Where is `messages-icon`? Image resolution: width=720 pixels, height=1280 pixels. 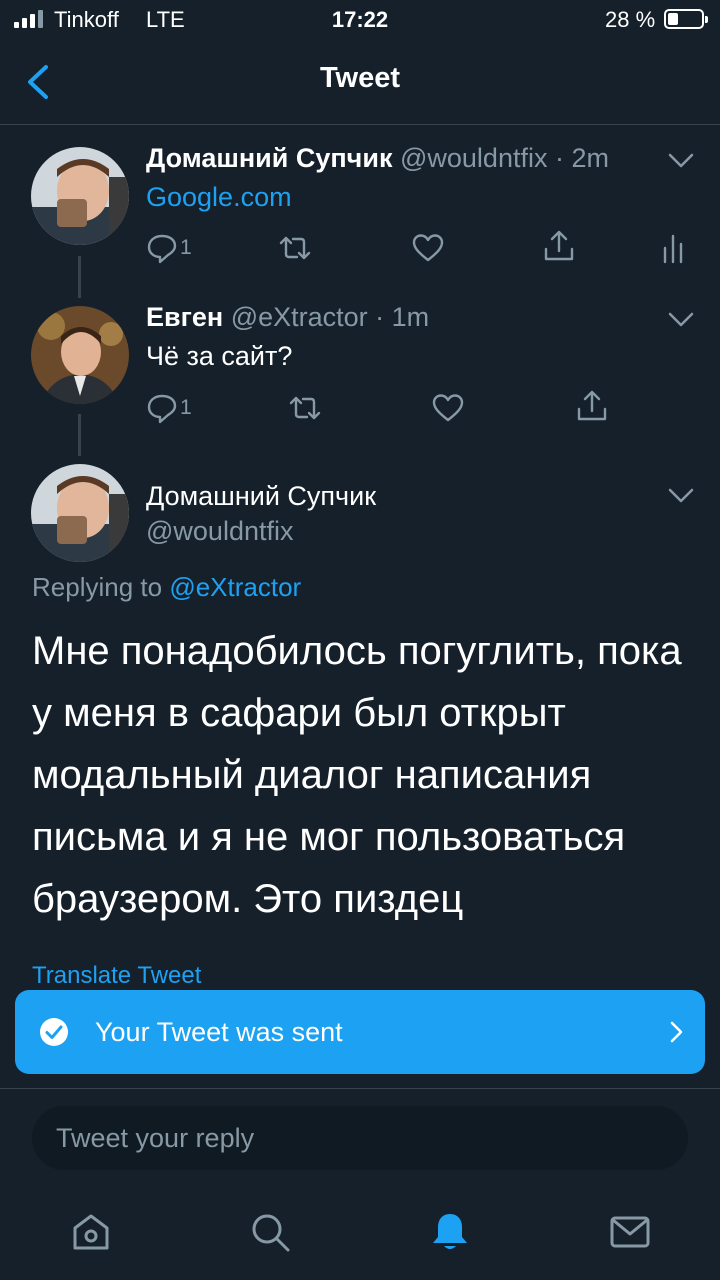 messages-icon is located at coordinates (630, 1232).